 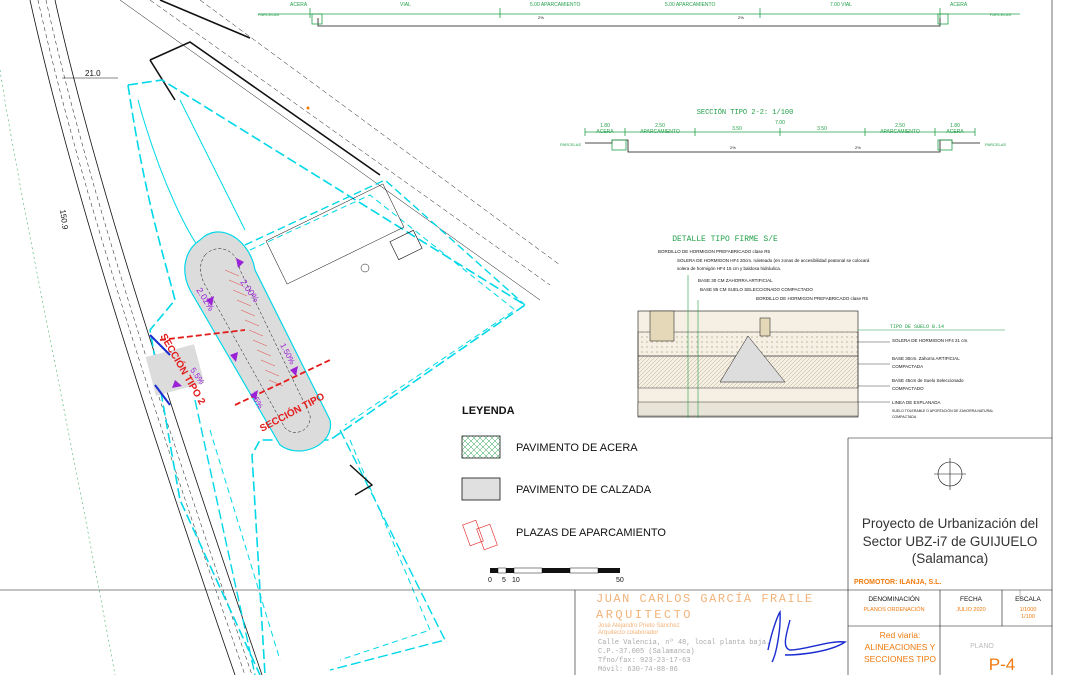 What do you see at coordinates (620, 580) in the screenshot?
I see `scale-50: 50` at bounding box center [620, 580].